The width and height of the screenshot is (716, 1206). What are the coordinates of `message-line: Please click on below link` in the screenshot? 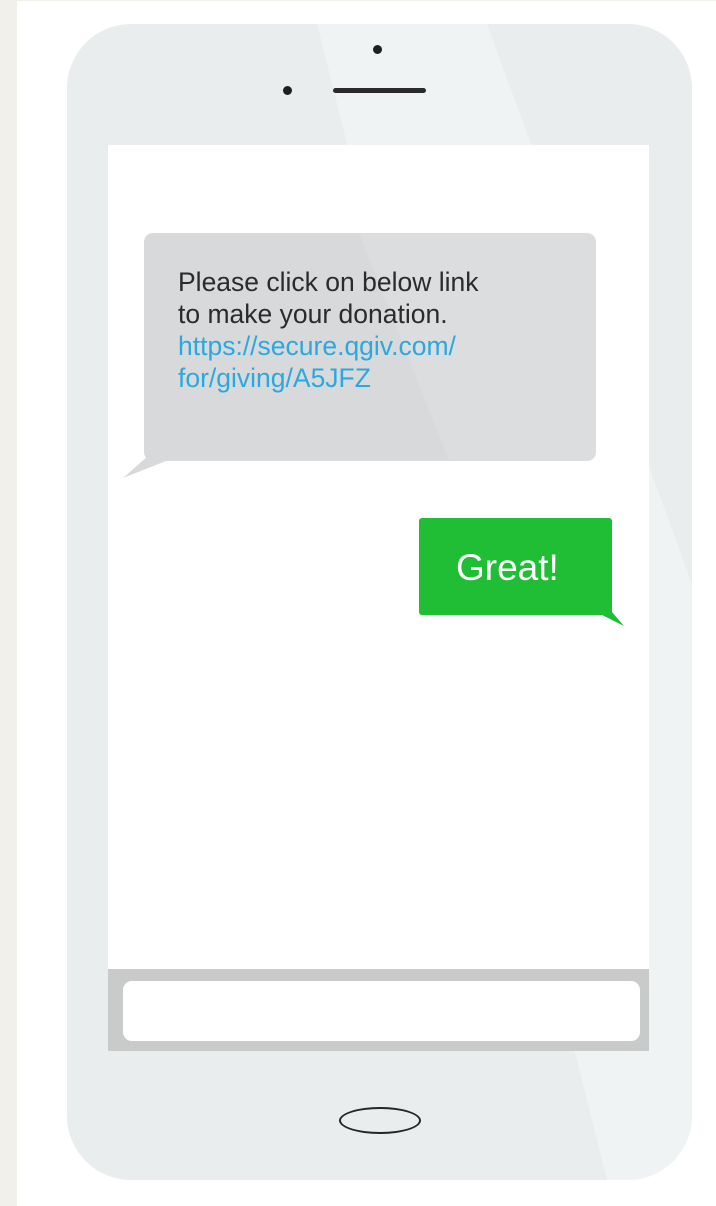 It's located at (328, 282).